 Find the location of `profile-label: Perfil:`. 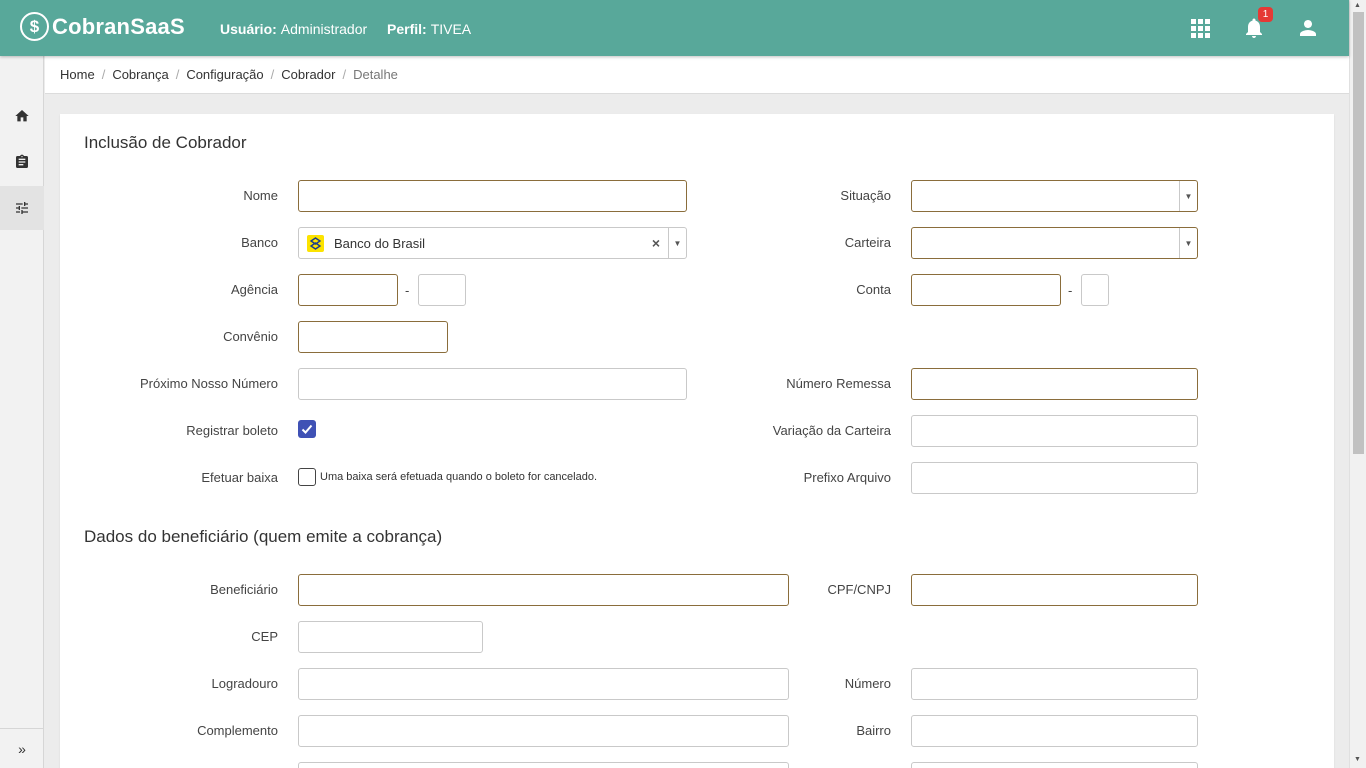

profile-label: Perfil: is located at coordinates (407, 29).